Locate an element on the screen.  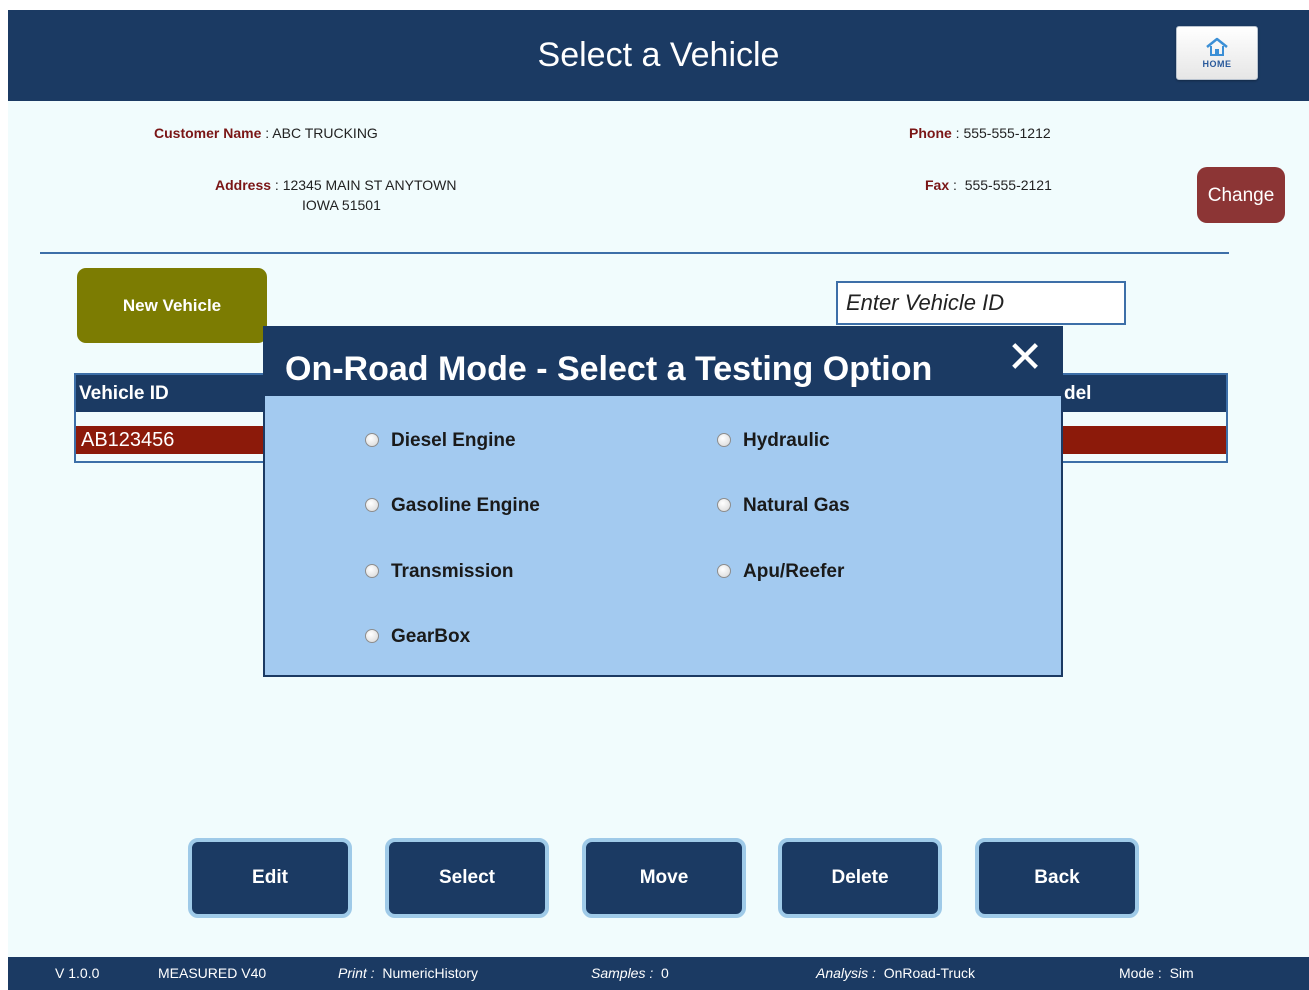
modal-header: On-Road Mode - Select a Testing Option ✕ is located at coordinates (663, 362).